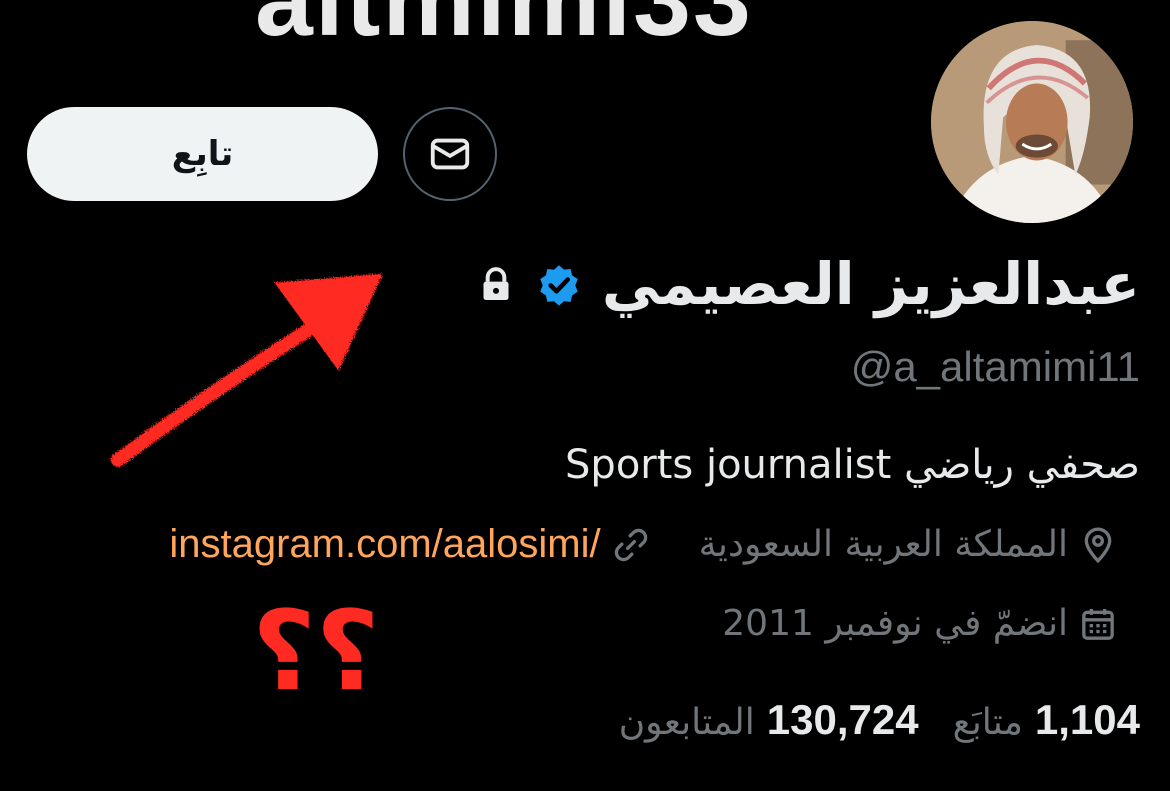 This screenshot has width=1170, height=791. What do you see at coordinates (1098, 545) in the screenshot?
I see `location-pin-icon` at bounding box center [1098, 545].